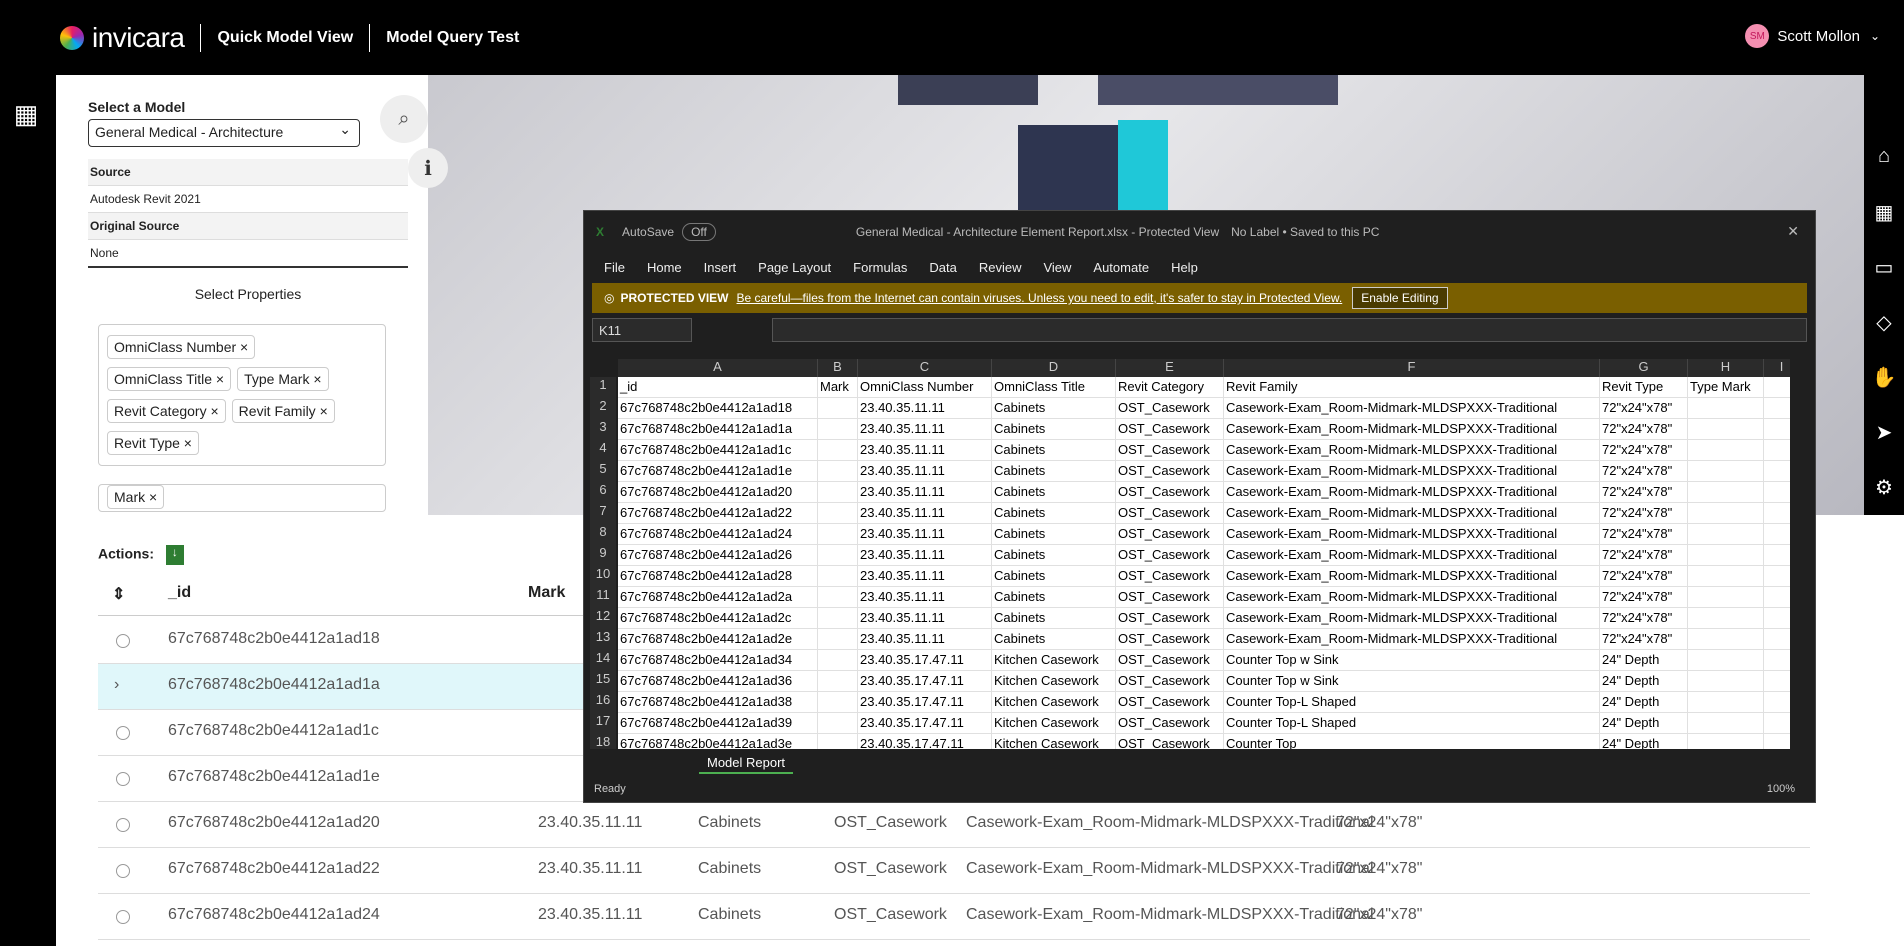  What do you see at coordinates (603, 471) in the screenshot?
I see `row-header: 5` at bounding box center [603, 471].